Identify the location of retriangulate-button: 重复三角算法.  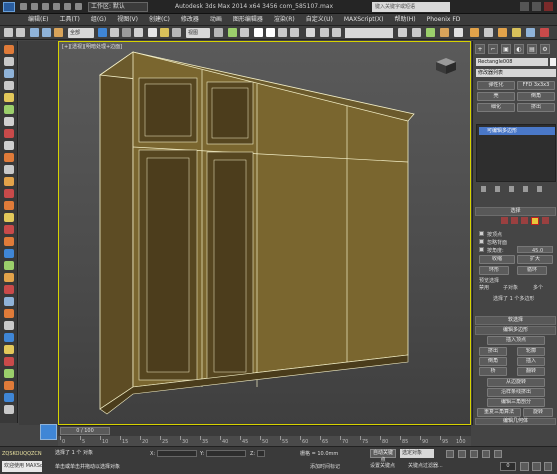
(499, 412).